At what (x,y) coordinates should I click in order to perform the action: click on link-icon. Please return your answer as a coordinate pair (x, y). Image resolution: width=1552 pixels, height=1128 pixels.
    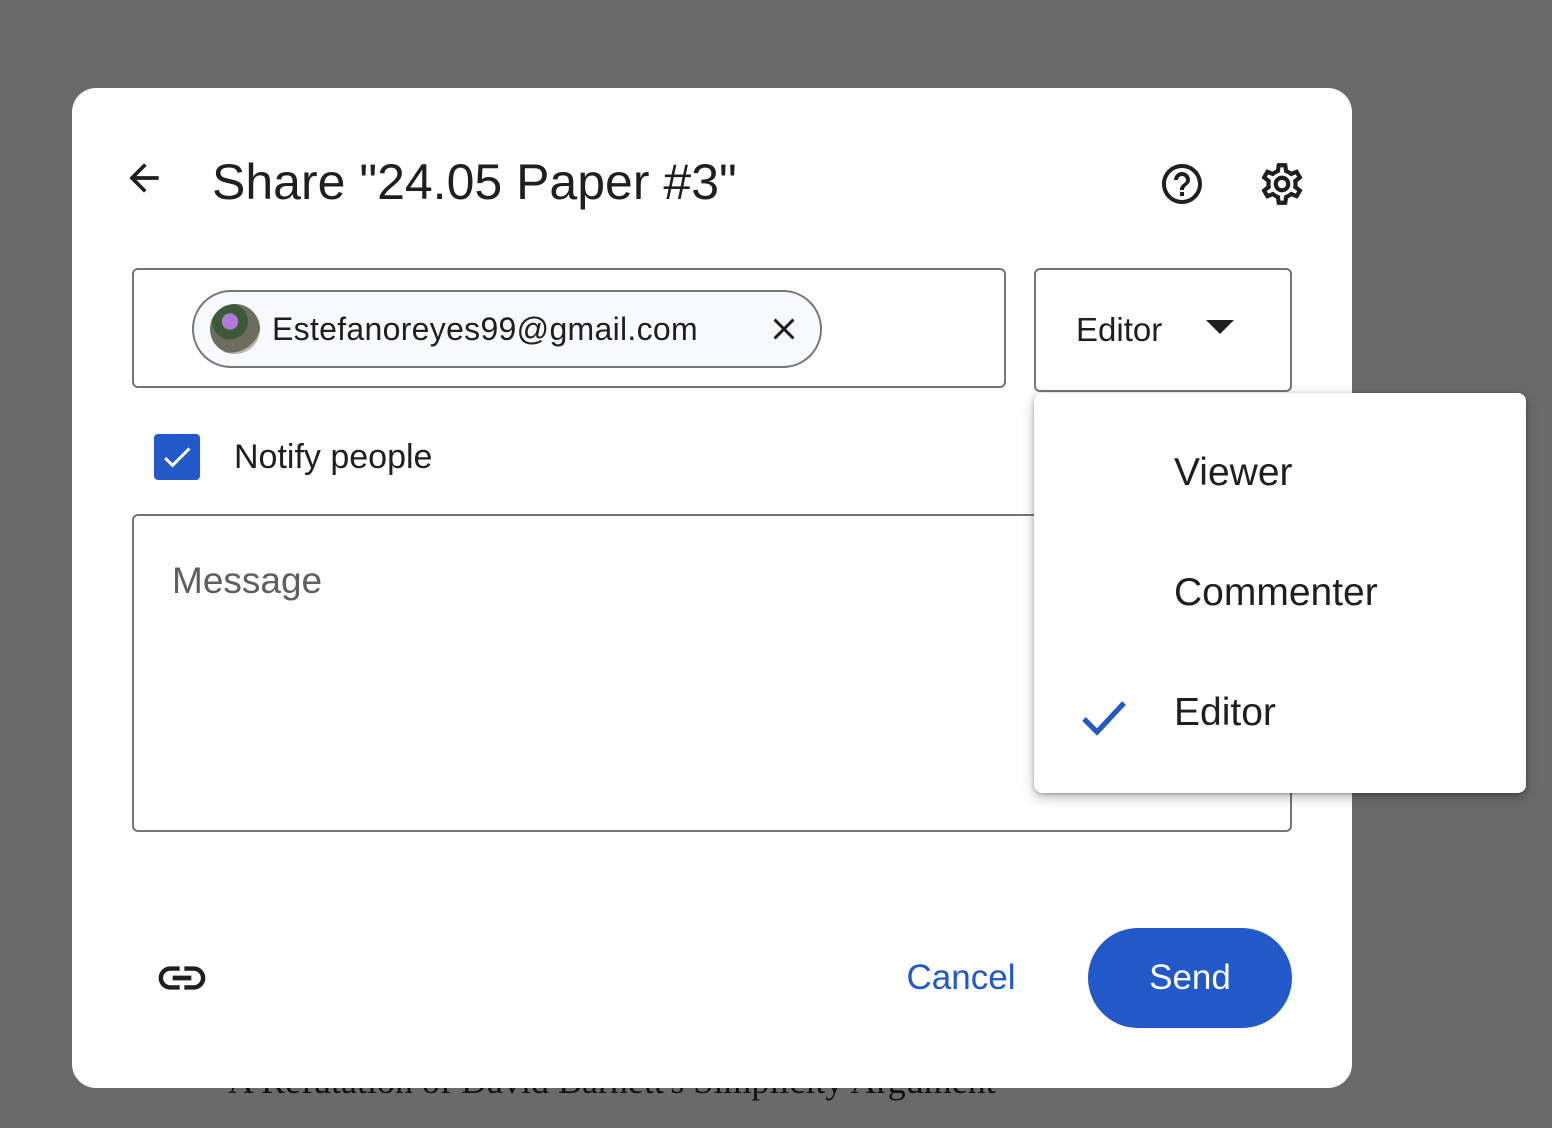
    Looking at the image, I should click on (182, 978).